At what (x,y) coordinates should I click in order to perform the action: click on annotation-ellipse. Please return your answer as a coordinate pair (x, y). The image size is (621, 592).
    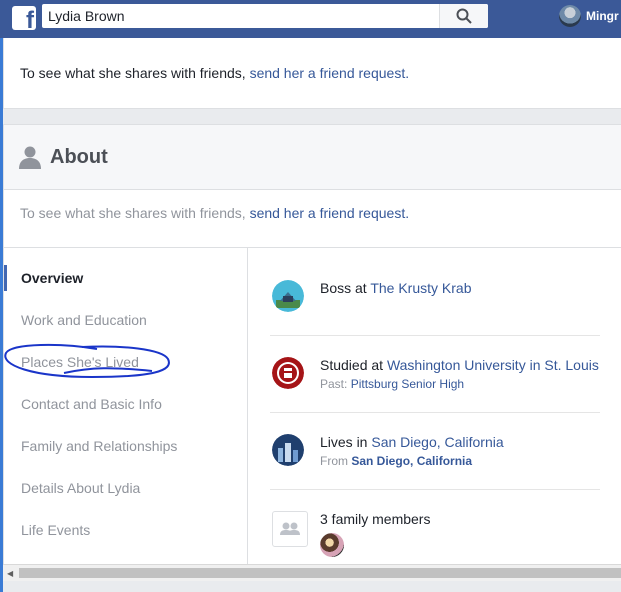
    Looking at the image, I should click on (87, 361).